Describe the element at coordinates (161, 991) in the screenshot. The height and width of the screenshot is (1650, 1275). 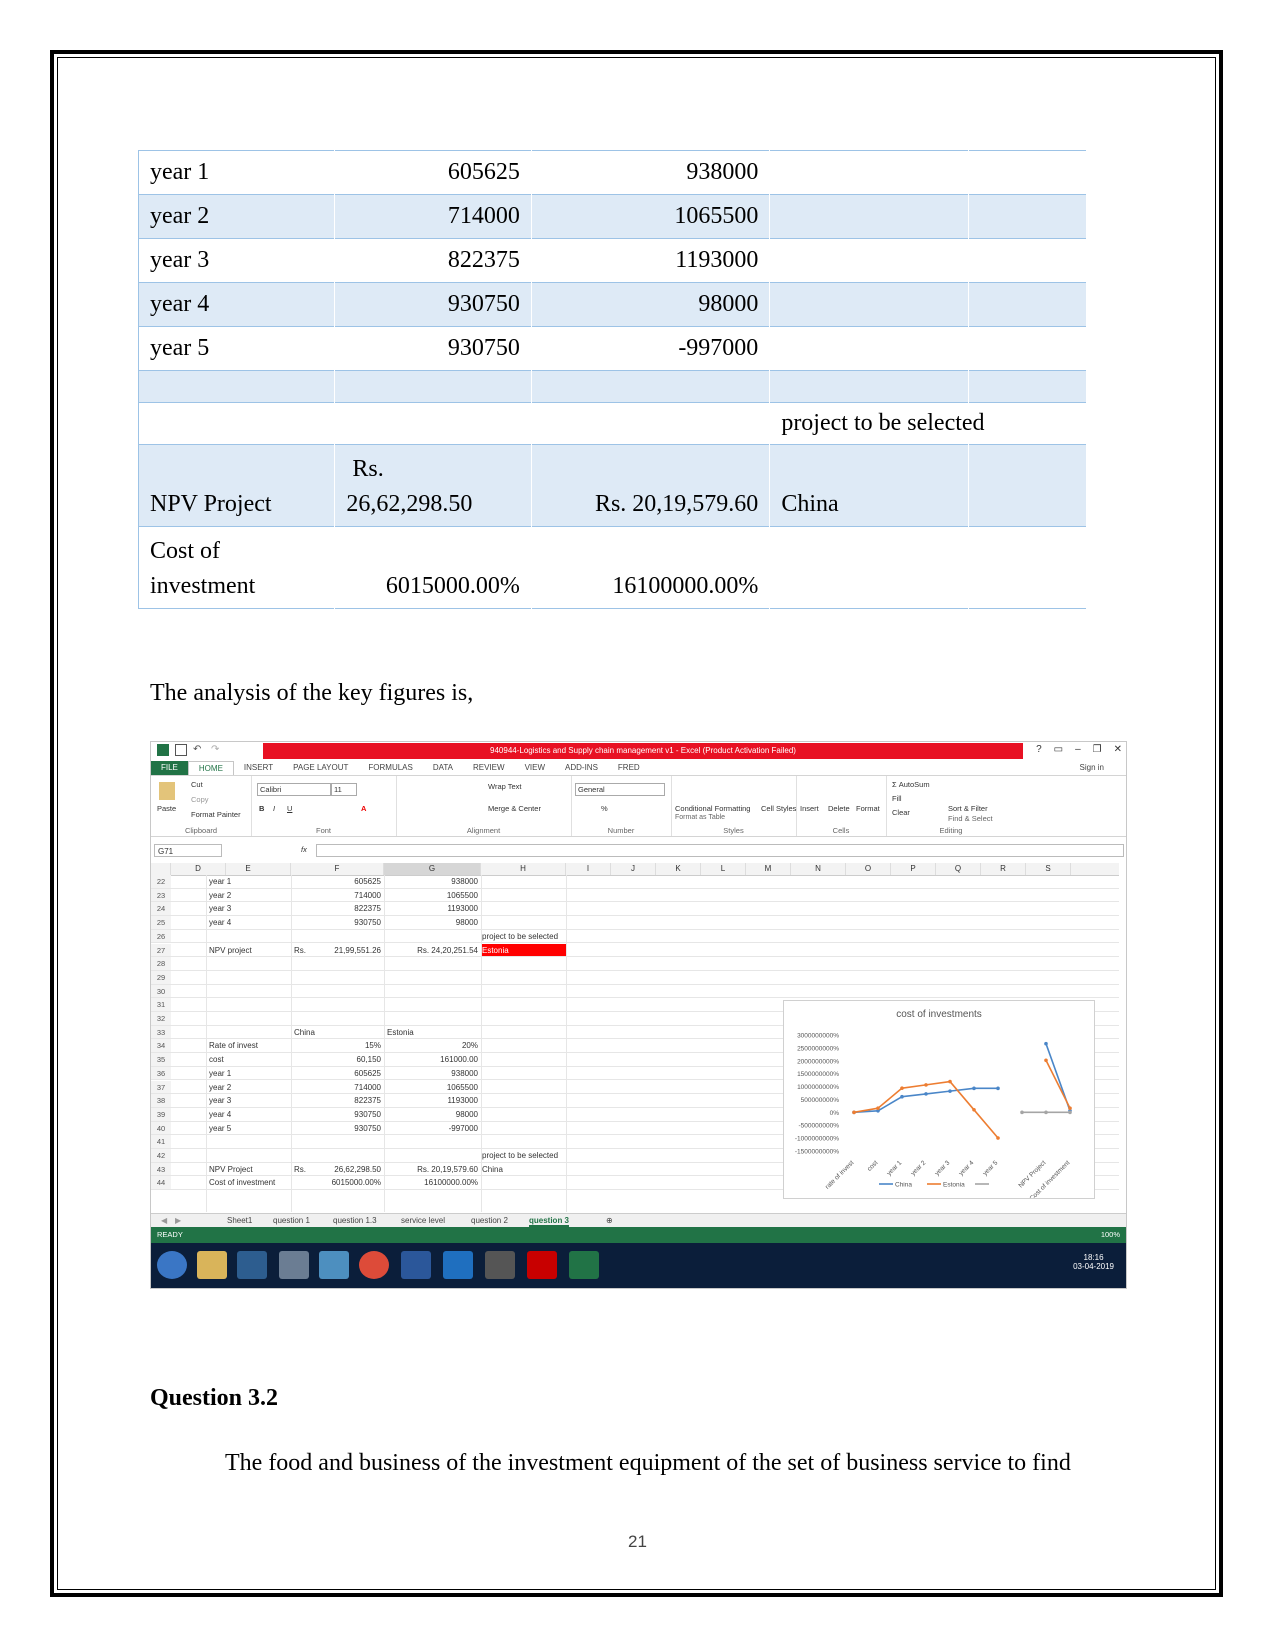
I see `row-number: 30` at that location.